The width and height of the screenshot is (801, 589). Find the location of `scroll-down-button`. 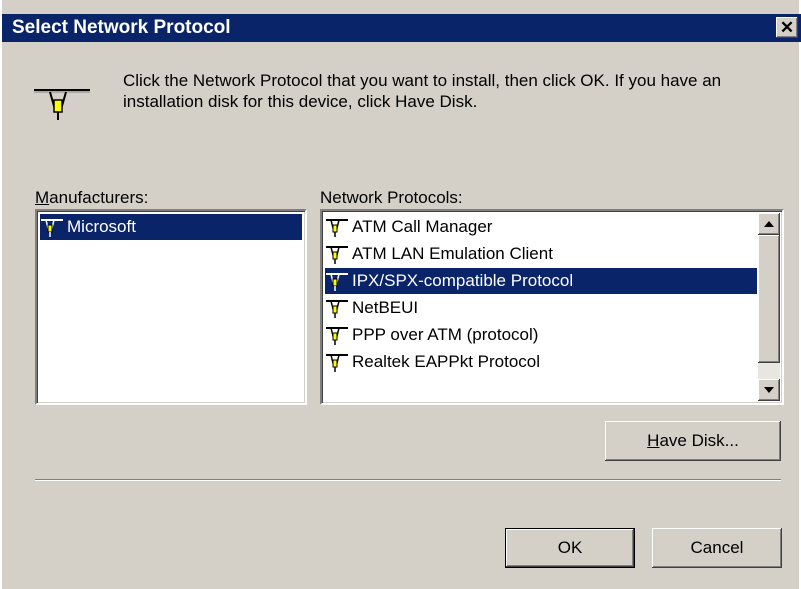

scroll-down-button is located at coordinates (769, 390).